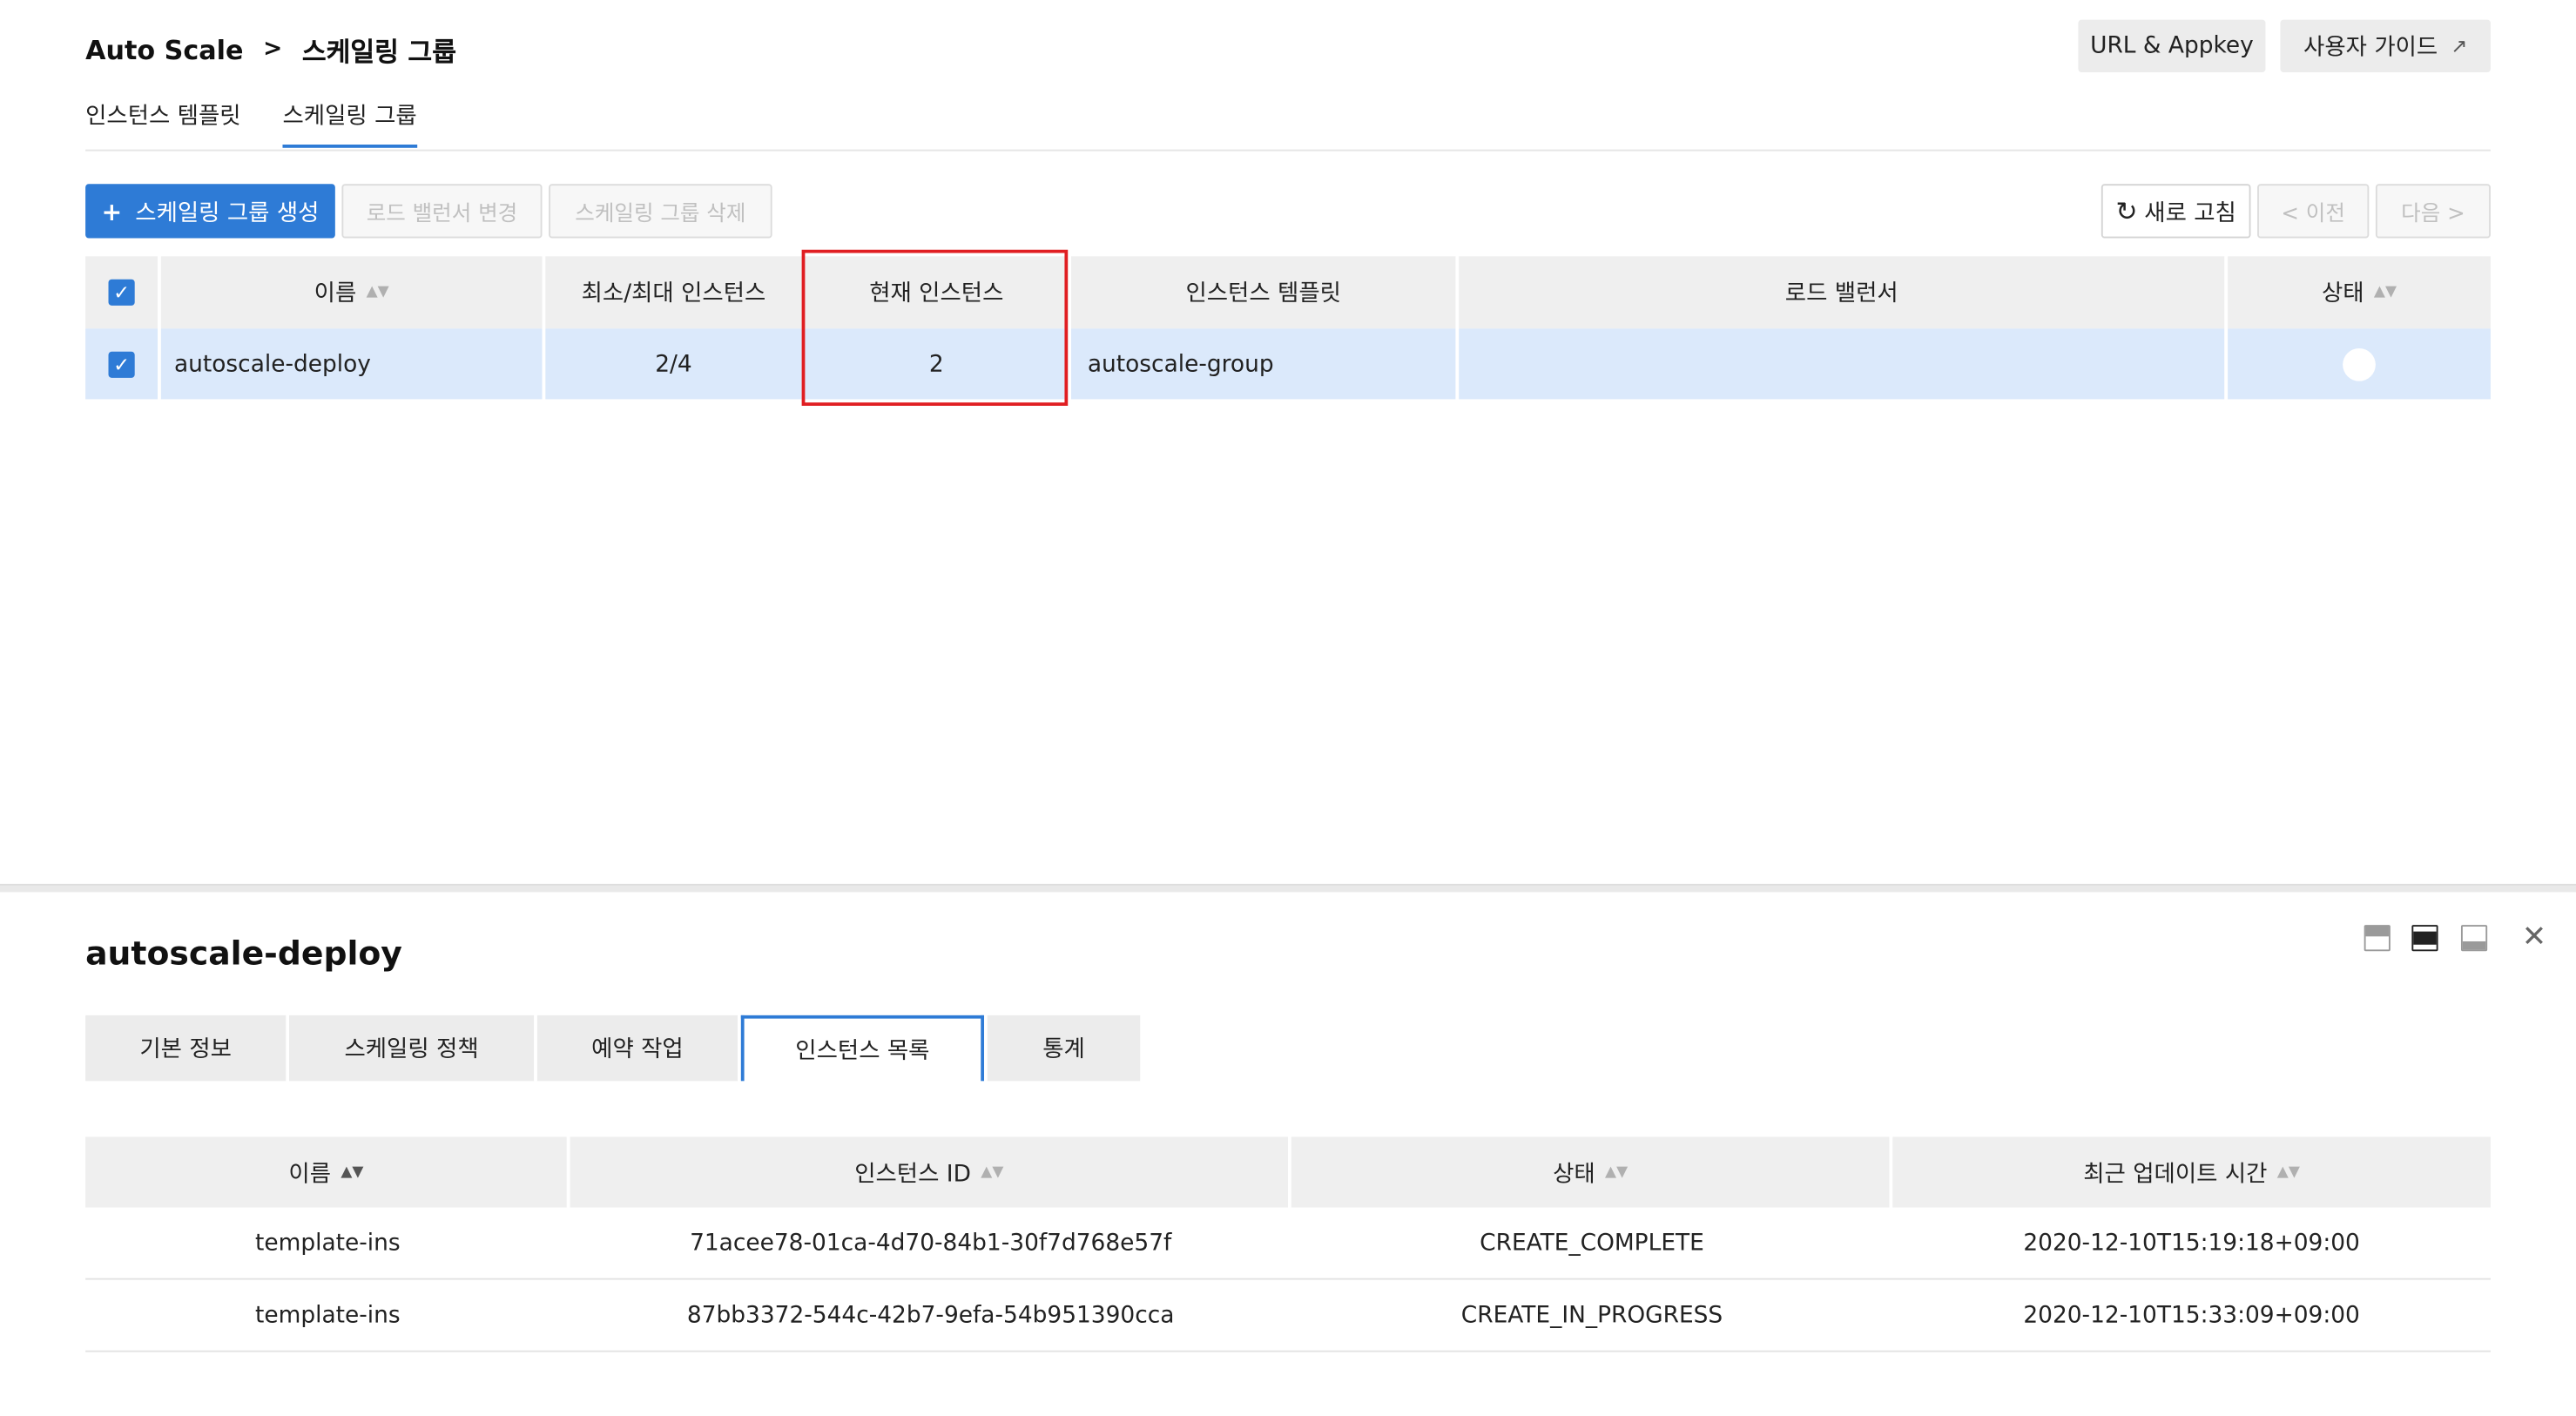 The image size is (2576, 1416). I want to click on tab-scheduled-jobs: 예약 작업, so click(637, 1048).